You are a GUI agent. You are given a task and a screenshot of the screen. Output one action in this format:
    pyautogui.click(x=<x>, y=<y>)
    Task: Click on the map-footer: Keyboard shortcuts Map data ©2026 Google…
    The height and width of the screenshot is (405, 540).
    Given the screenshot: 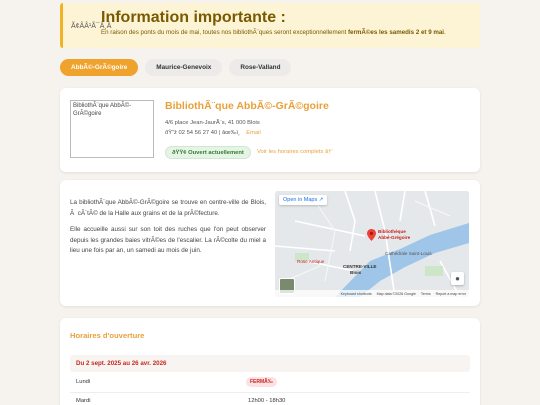 What is the action you would take?
    pyautogui.click(x=372, y=293)
    